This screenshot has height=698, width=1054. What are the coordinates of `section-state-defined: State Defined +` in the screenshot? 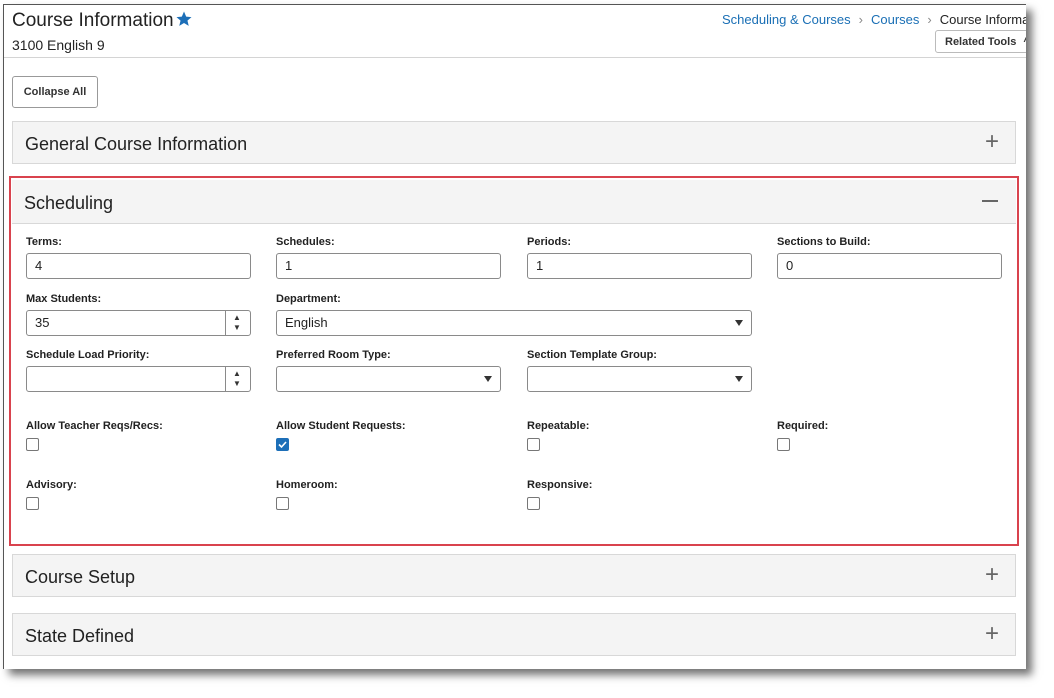 It's located at (514, 634).